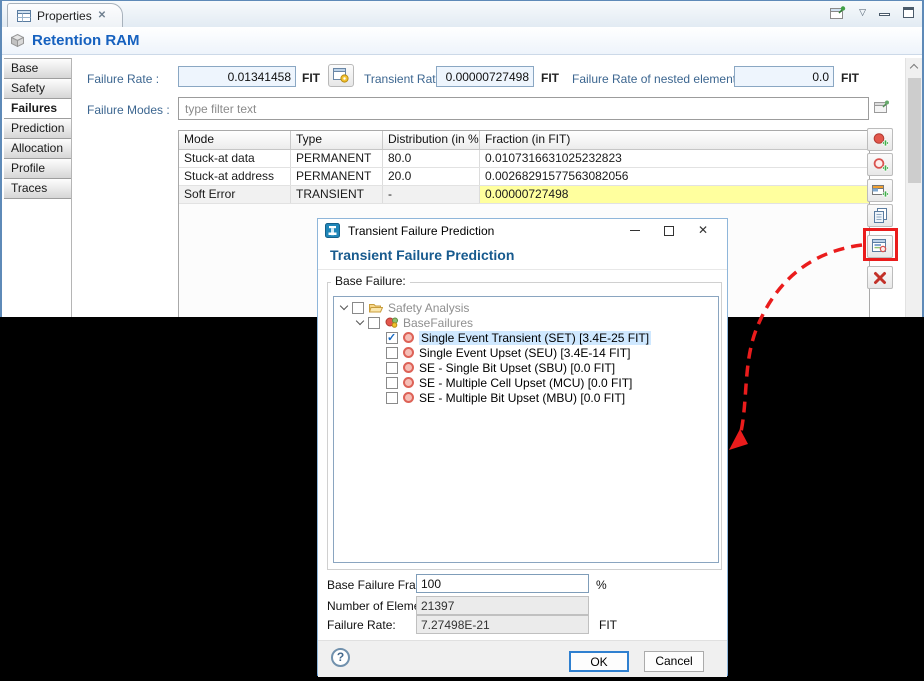 The width and height of the screenshot is (924, 681). What do you see at coordinates (391, 322) in the screenshot?
I see `basefailures-icon` at bounding box center [391, 322].